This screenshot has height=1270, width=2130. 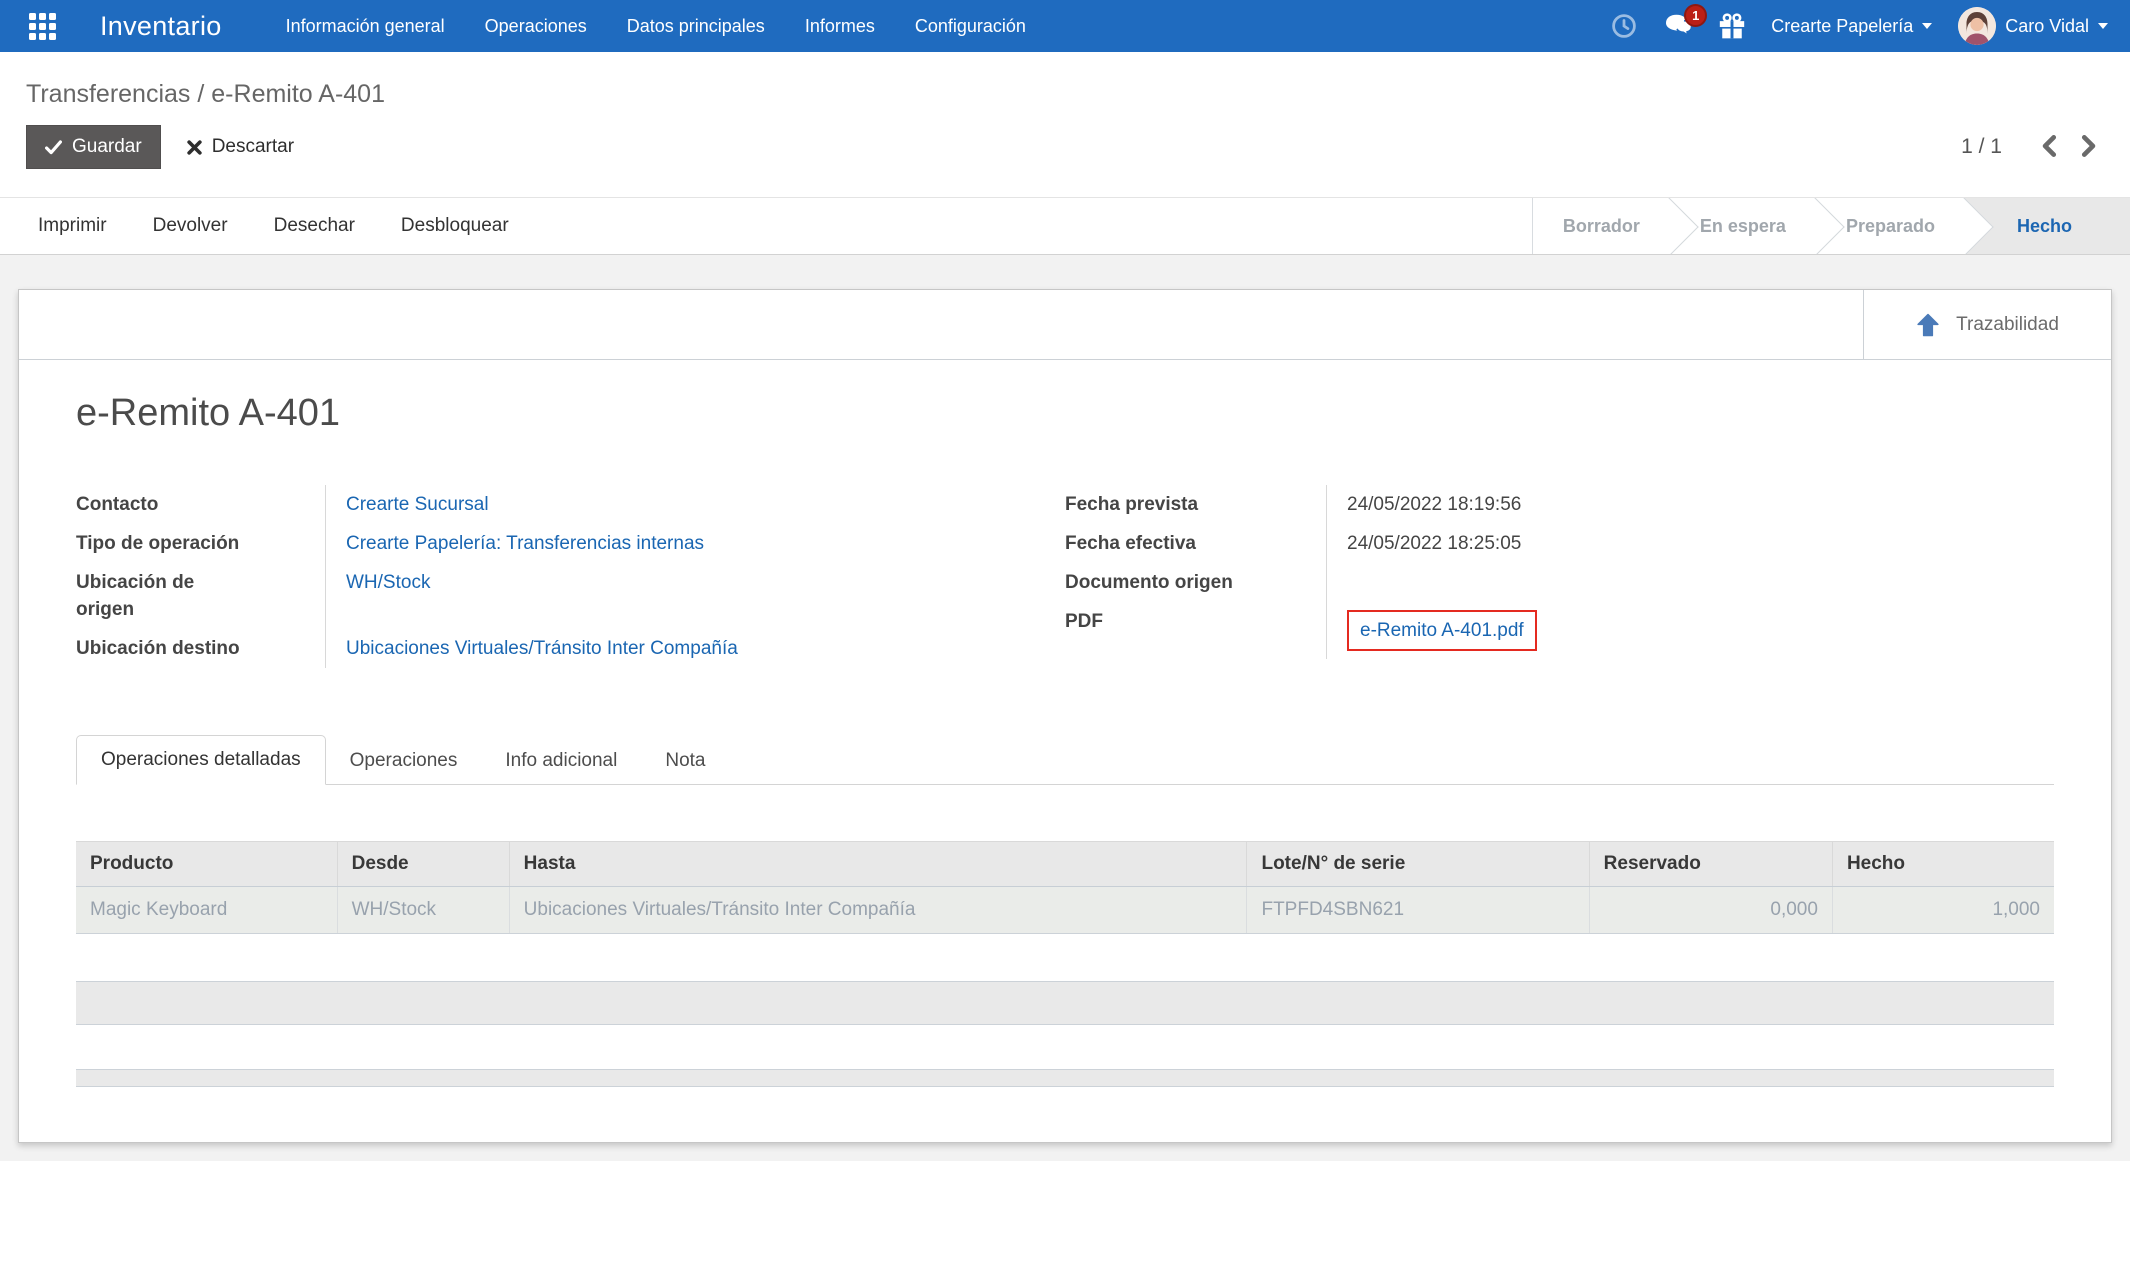 I want to click on status-step-label: Preparado, so click(x=1890, y=226).